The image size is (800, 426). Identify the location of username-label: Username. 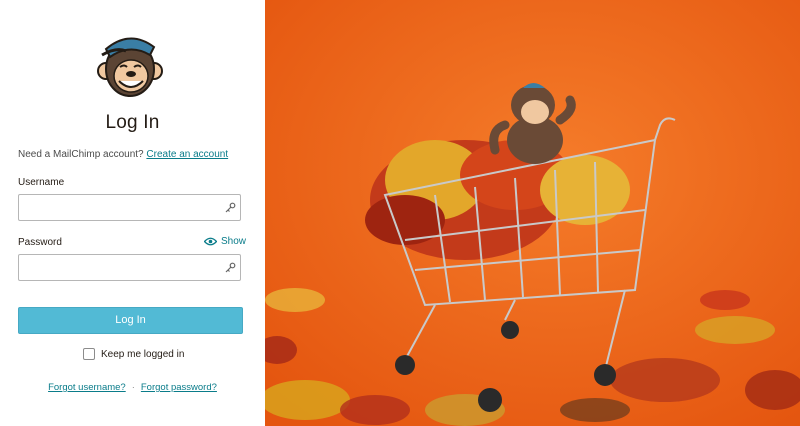
(41, 182).